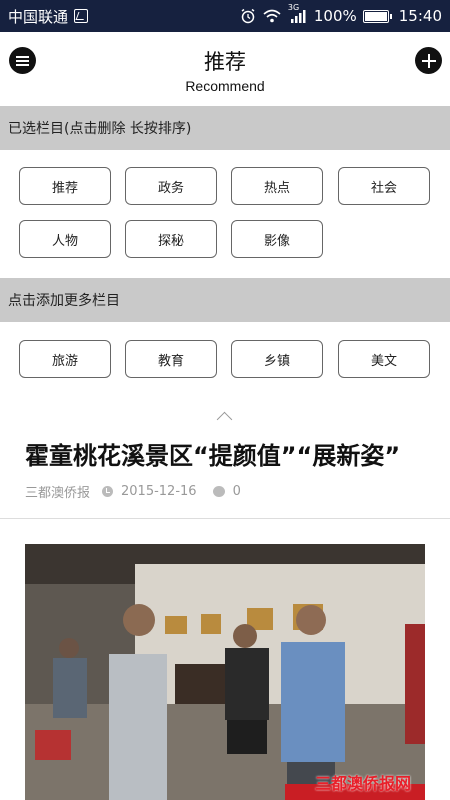 The image size is (450, 800). I want to click on chip-available: 美文, so click(384, 359).